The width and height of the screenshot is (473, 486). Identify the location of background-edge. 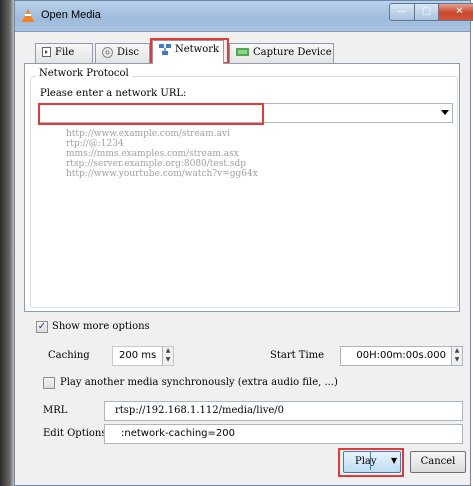
(7, 243).